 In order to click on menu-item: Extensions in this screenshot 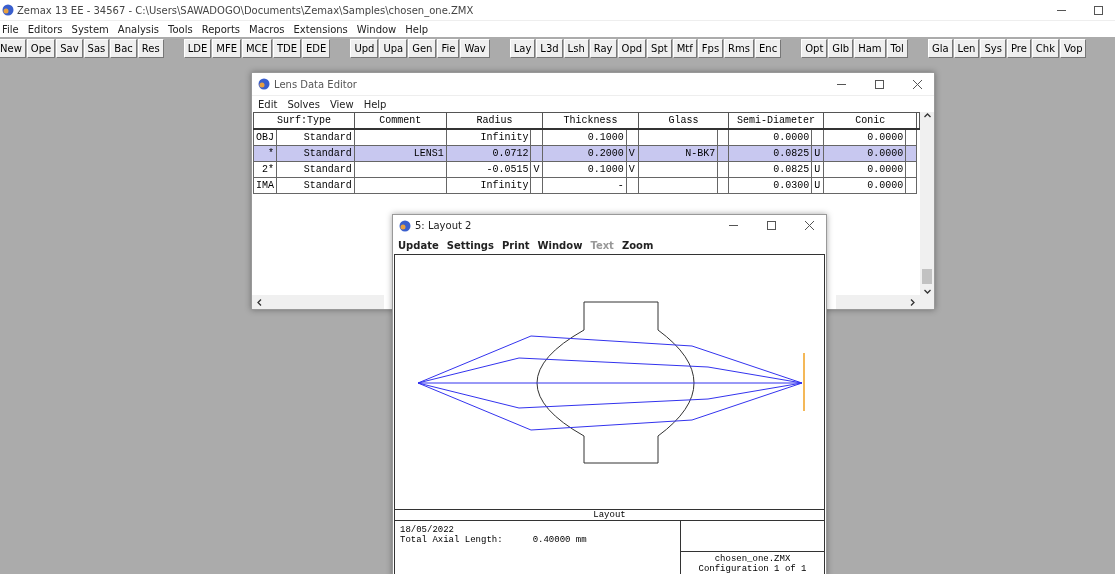, I will do `click(320, 29)`.